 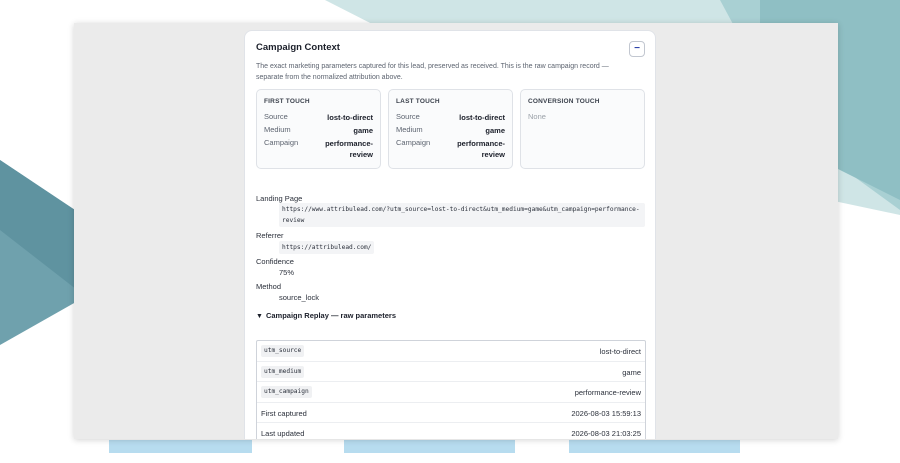 What do you see at coordinates (637, 49) in the screenshot?
I see `collapse-button: −` at bounding box center [637, 49].